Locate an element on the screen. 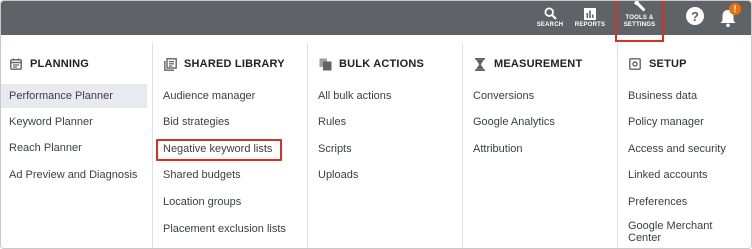 This screenshot has height=249, width=752. menu-item-placement-exclusion-lists: Placement exclusion lists is located at coordinates (220, 229).